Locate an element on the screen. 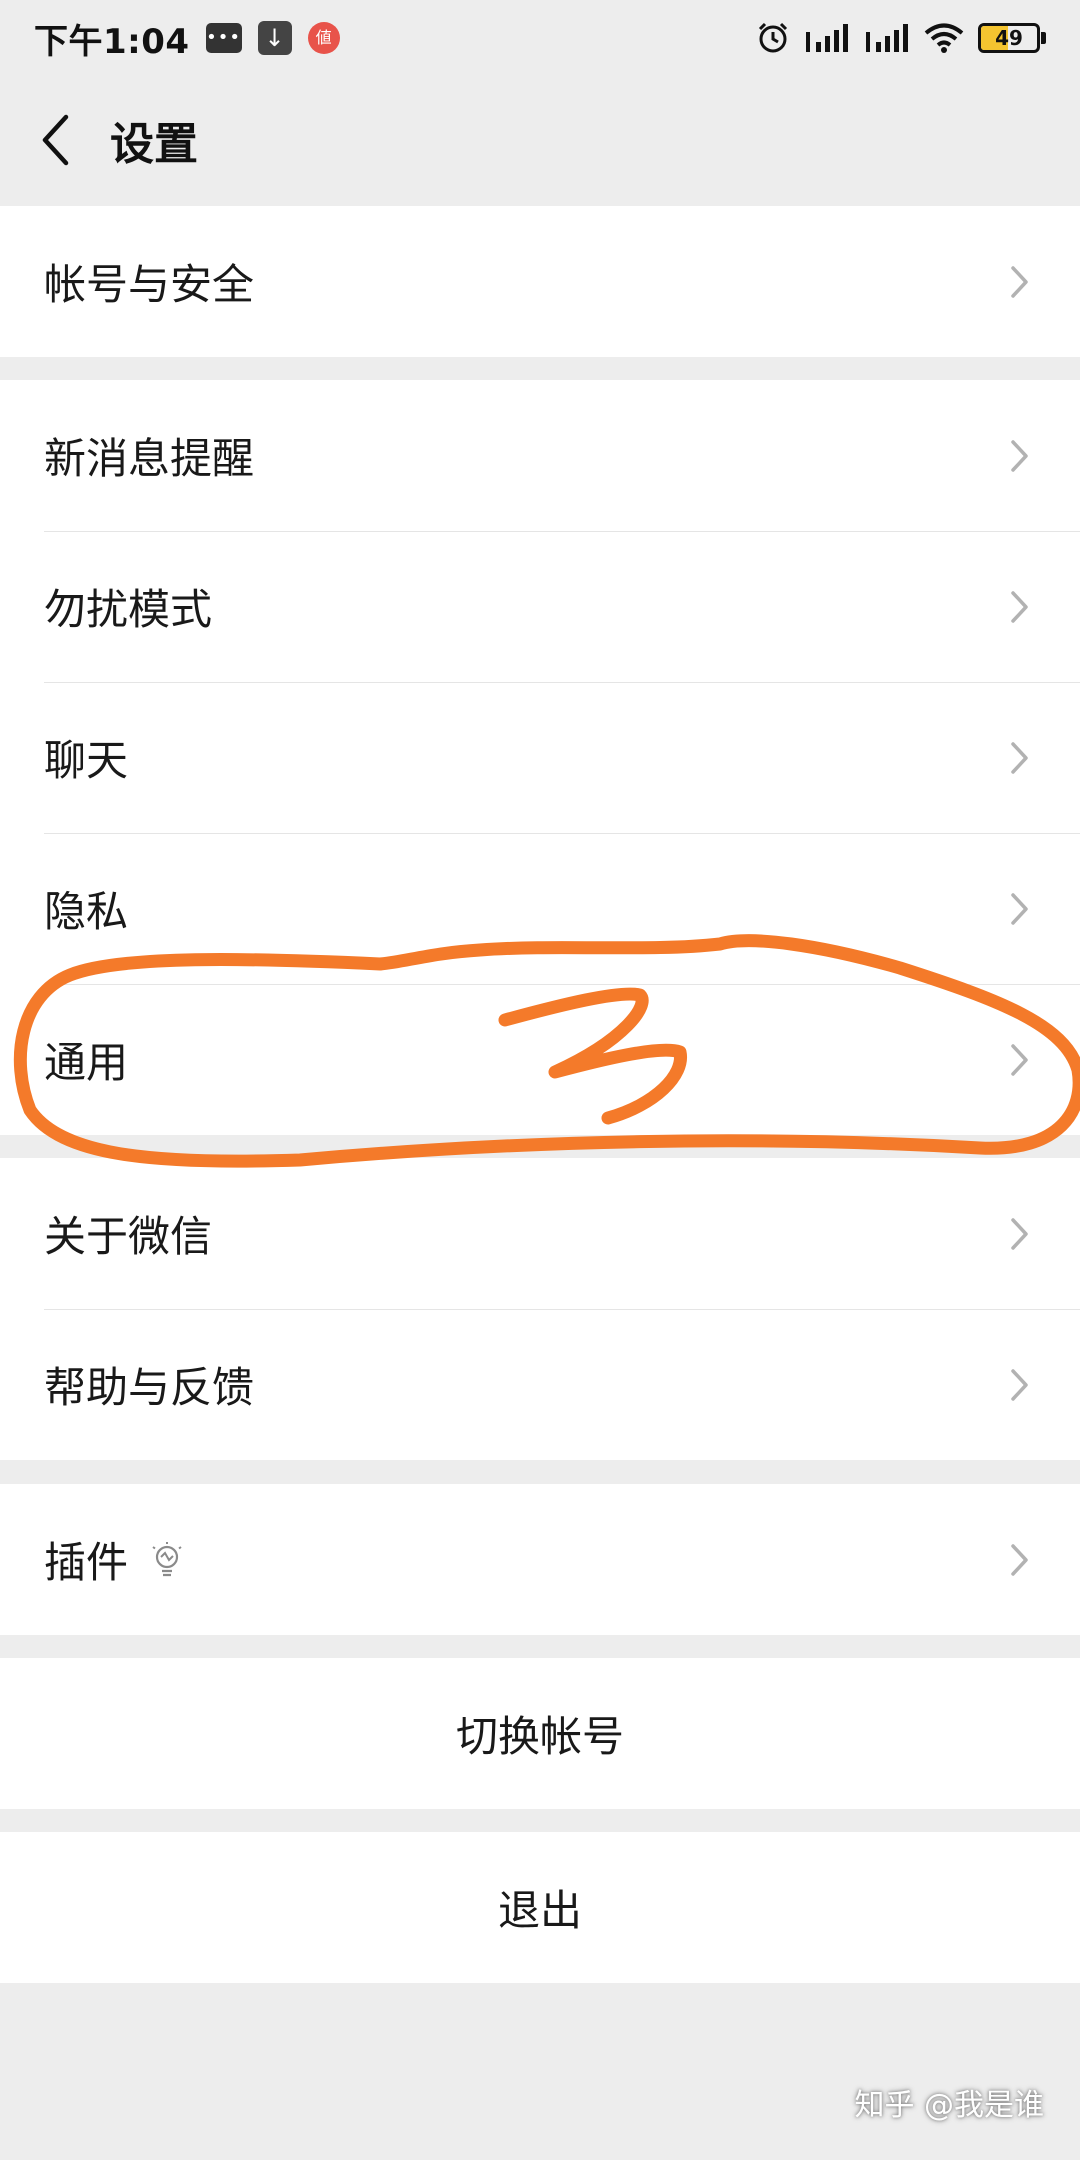 Image resolution: width=1080 pixels, height=2160 pixels. settings-item-label: 帮助与反馈 is located at coordinates (149, 1387).